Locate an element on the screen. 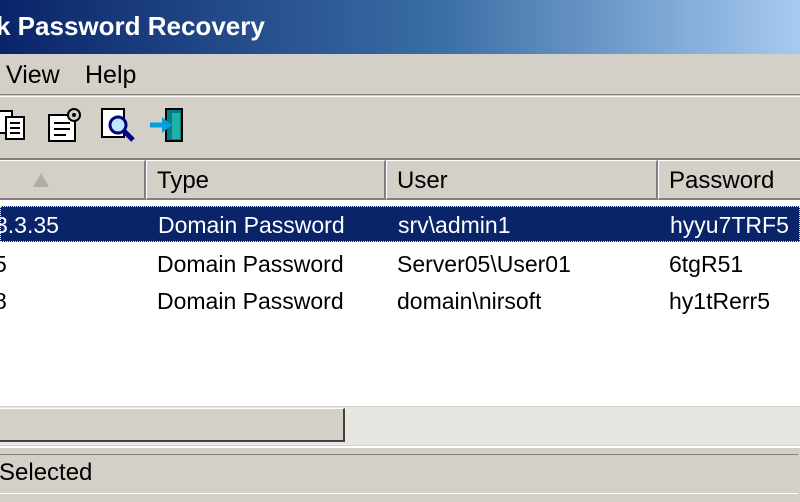 Image resolution: width=800 pixels, height=502 pixels. cell-user: domain\nirsoft is located at coordinates (469, 301).